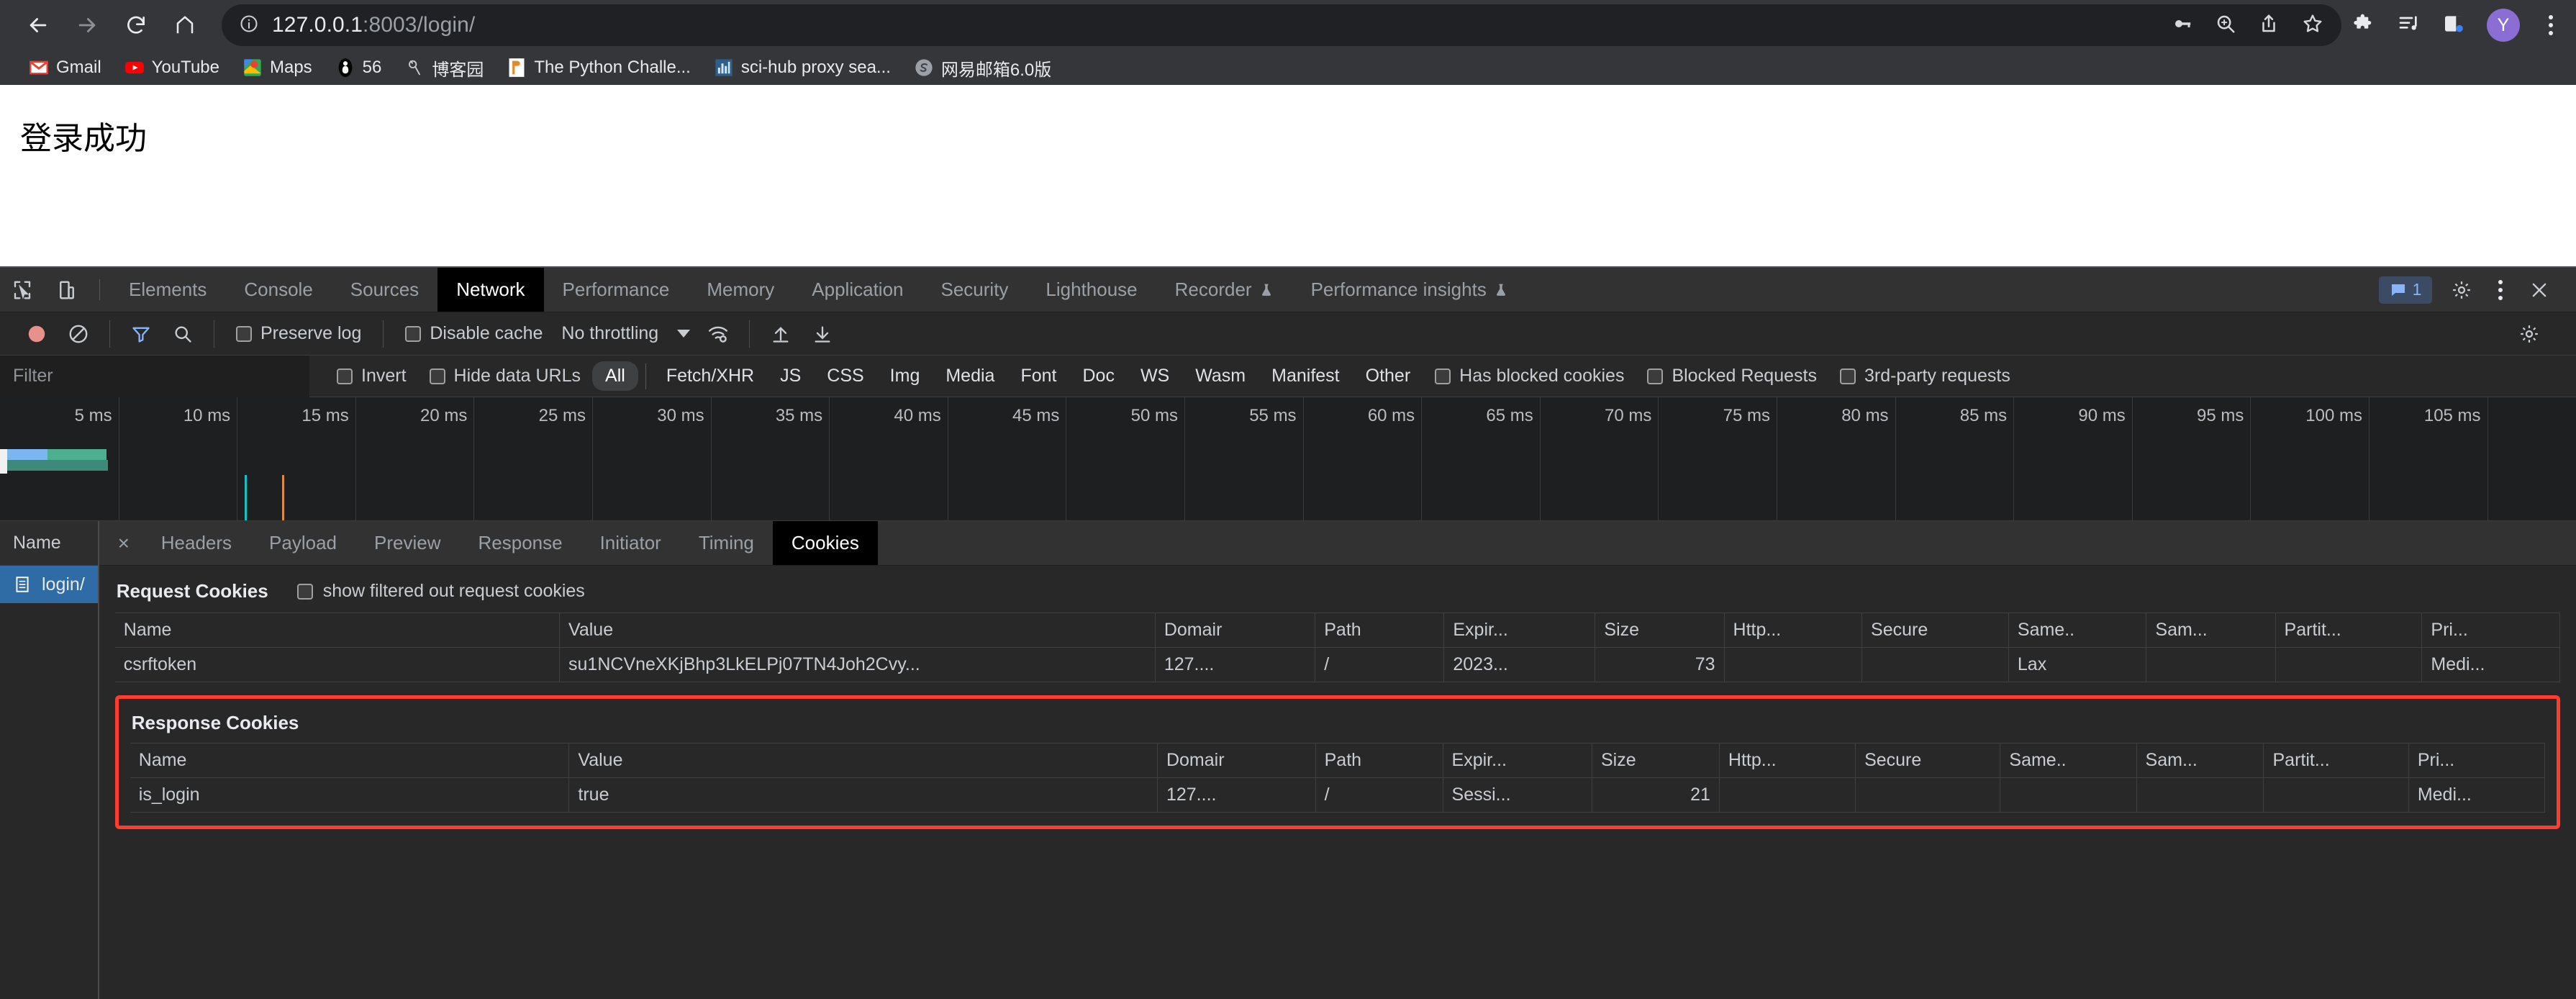  What do you see at coordinates (2461, 290) in the screenshot?
I see `settings-gear-icon` at bounding box center [2461, 290].